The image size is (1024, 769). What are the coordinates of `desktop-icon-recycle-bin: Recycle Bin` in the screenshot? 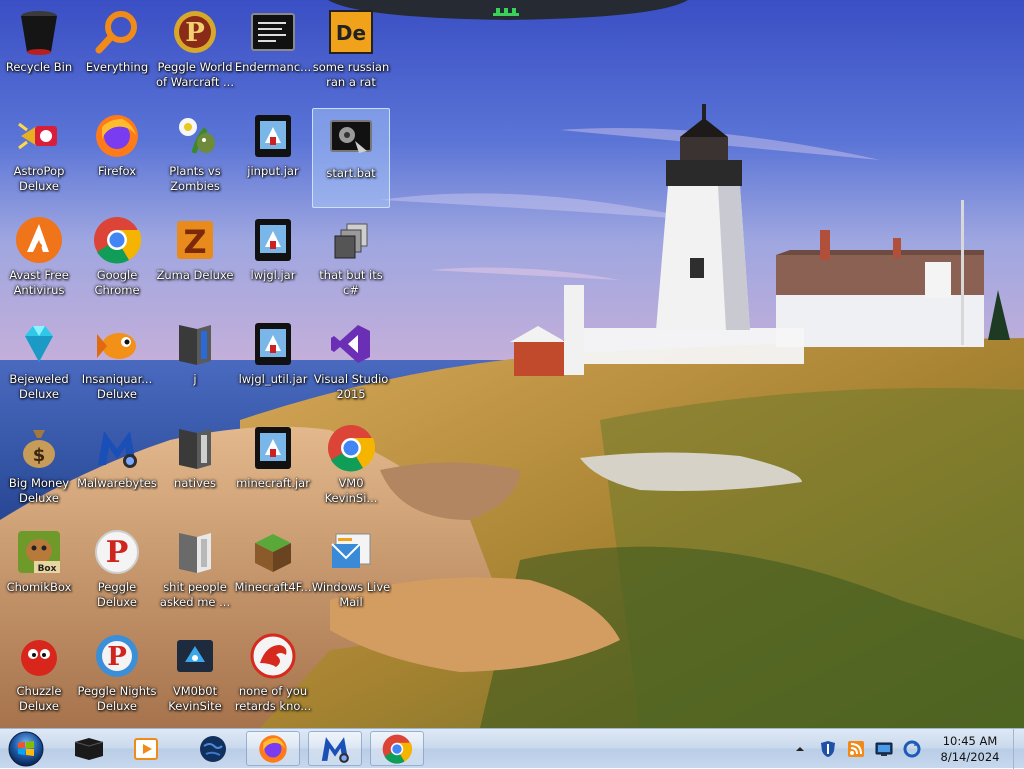 It's located at (39, 52).